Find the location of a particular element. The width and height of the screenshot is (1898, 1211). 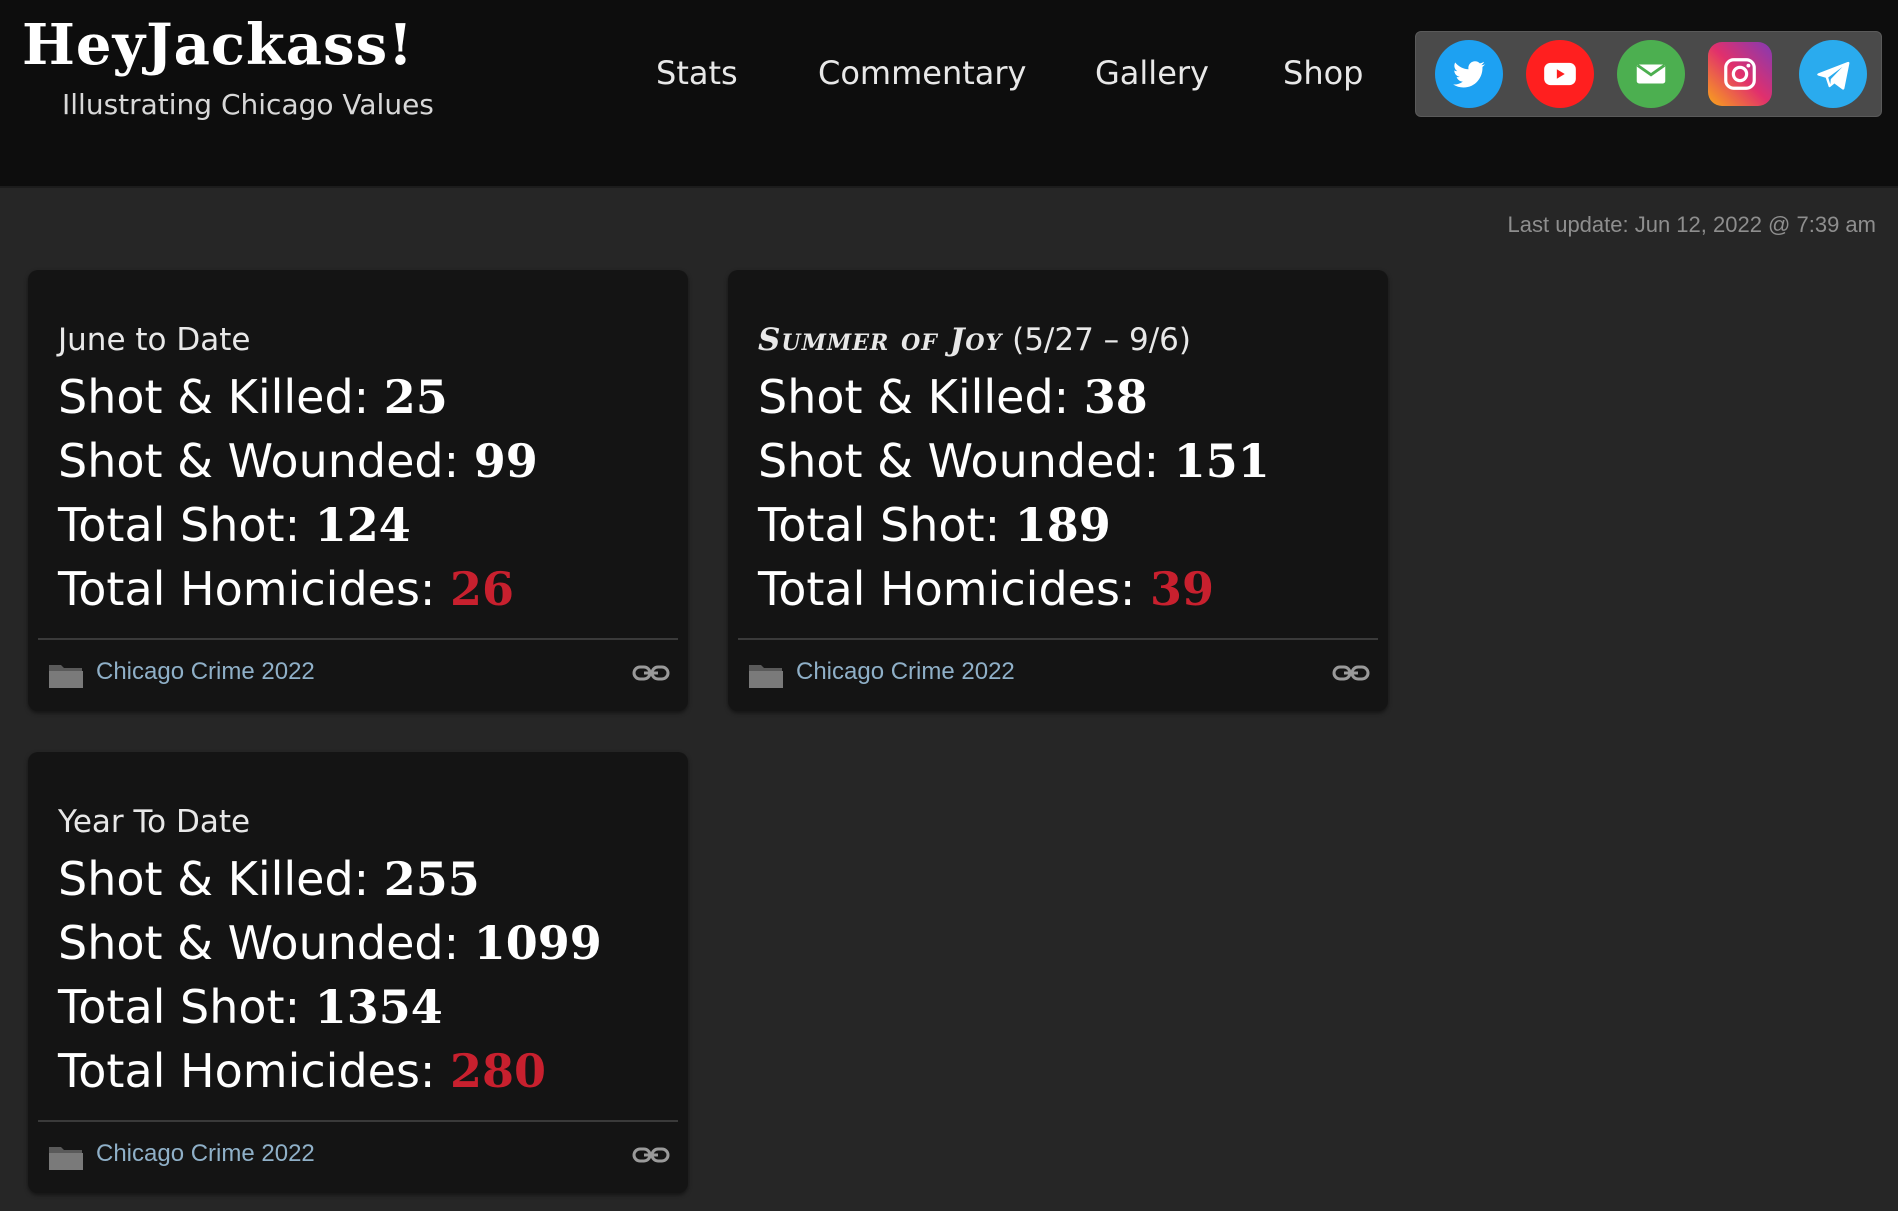

social-links is located at coordinates (1648, 74).